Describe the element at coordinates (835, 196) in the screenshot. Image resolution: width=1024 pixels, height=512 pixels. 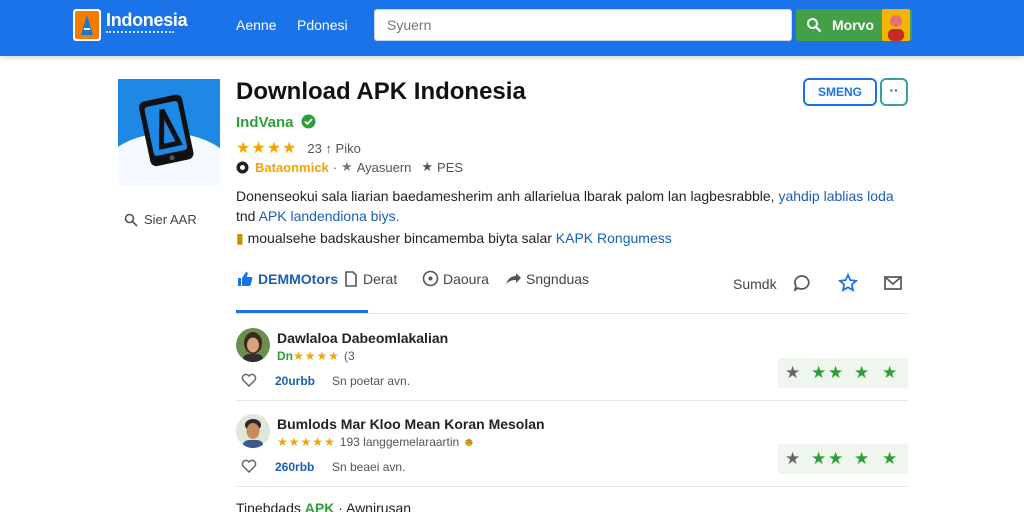
I see `description-link-1: yahdip lablias loda` at that location.